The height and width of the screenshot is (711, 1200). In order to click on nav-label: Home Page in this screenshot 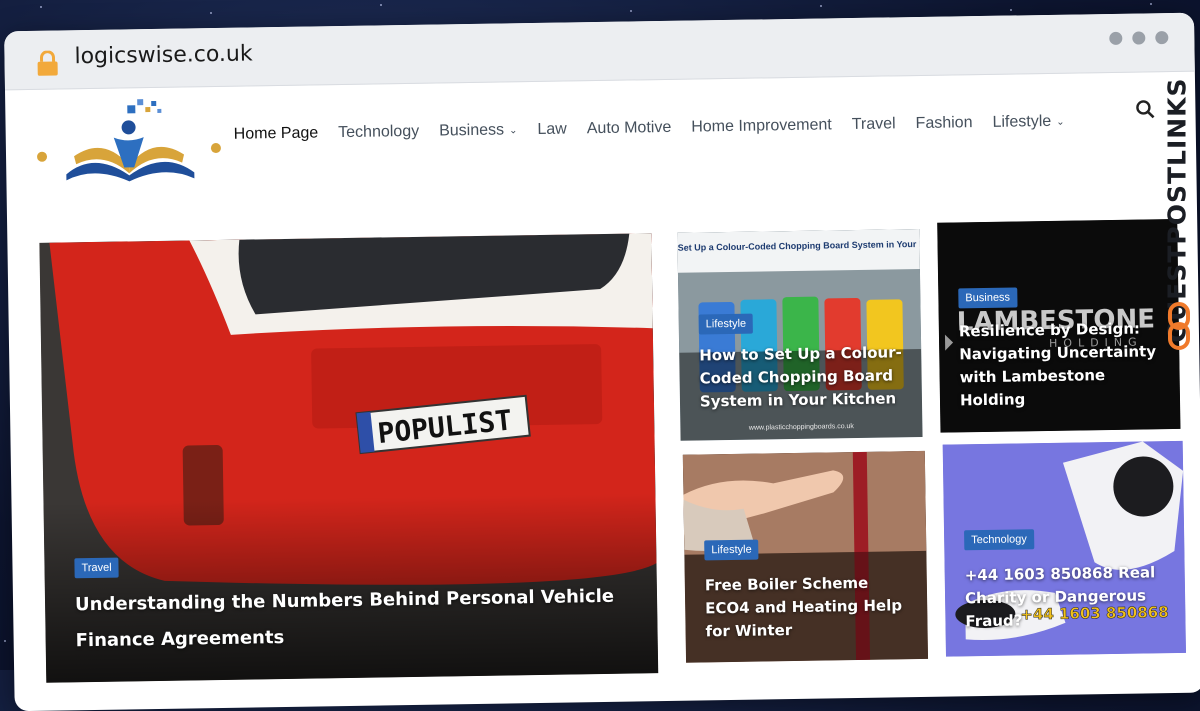, I will do `click(276, 133)`.